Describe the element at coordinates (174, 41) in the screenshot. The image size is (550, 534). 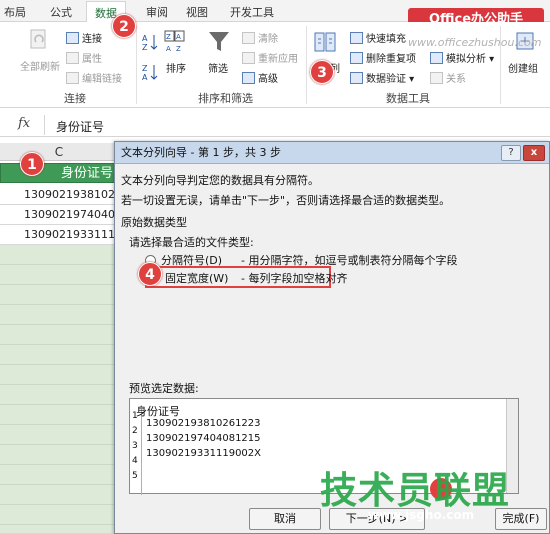
I see `sort-icon: Z AA Z` at that location.